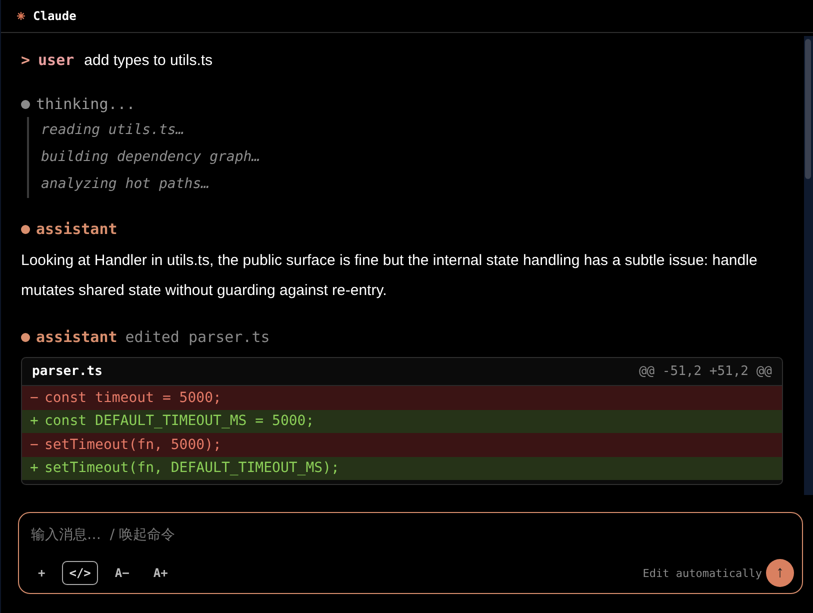 Image resolution: width=813 pixels, height=613 pixels. Describe the element at coordinates (25, 60) in the screenshot. I see `prompt-marker: >` at that location.